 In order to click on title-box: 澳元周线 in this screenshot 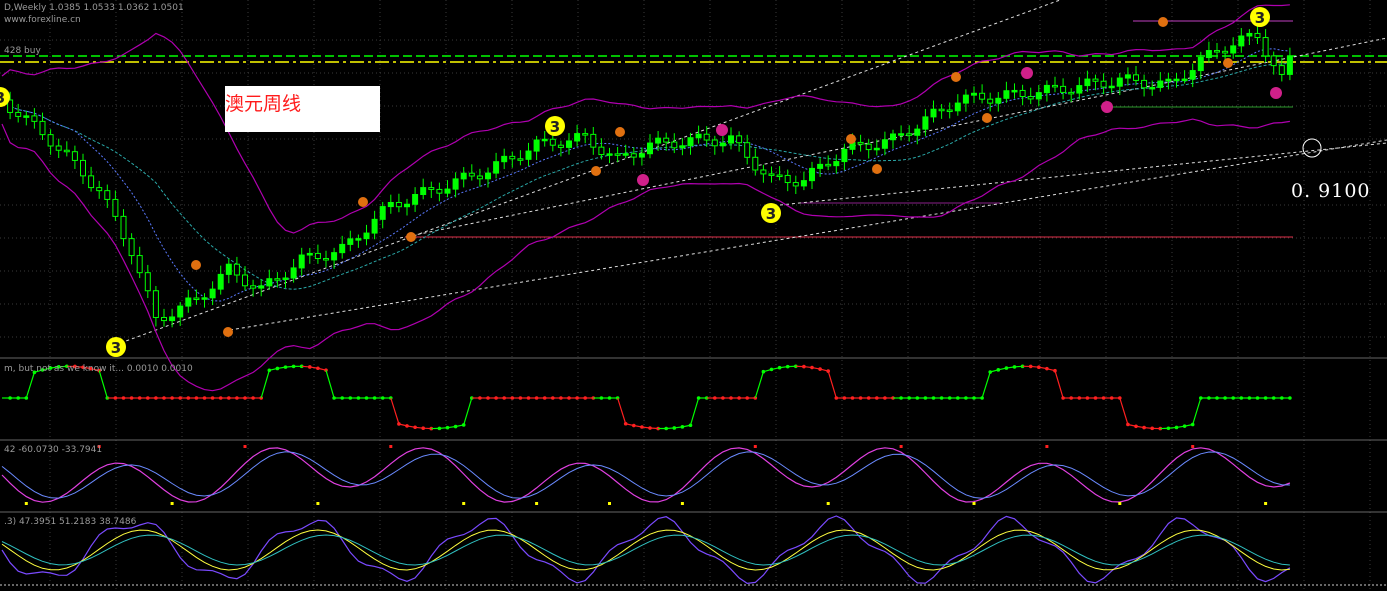, I will do `click(302, 109)`.